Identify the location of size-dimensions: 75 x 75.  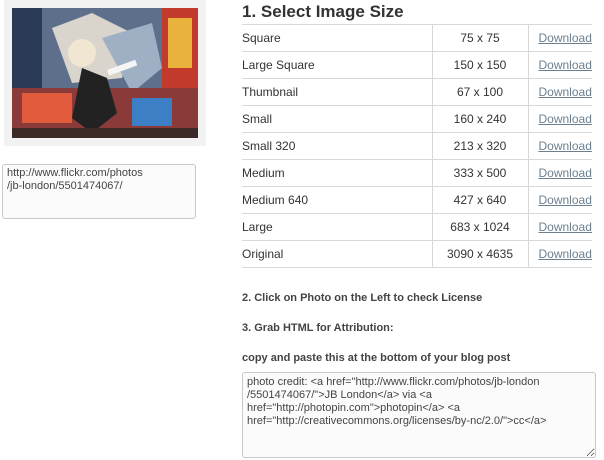
(480, 38).